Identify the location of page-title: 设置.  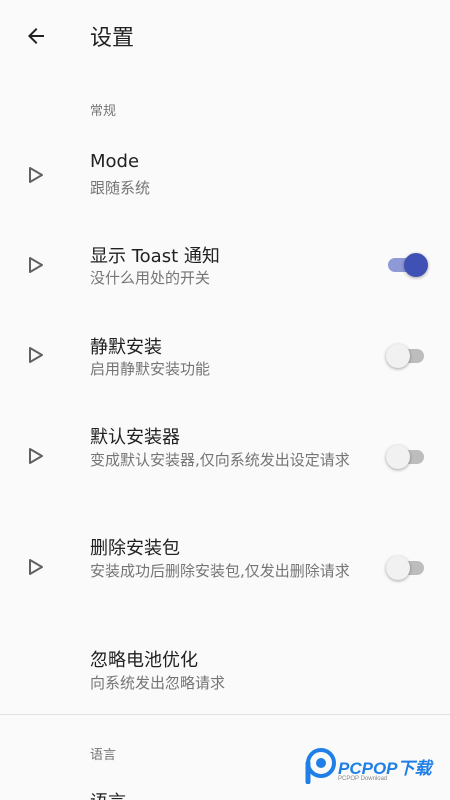
(112, 38).